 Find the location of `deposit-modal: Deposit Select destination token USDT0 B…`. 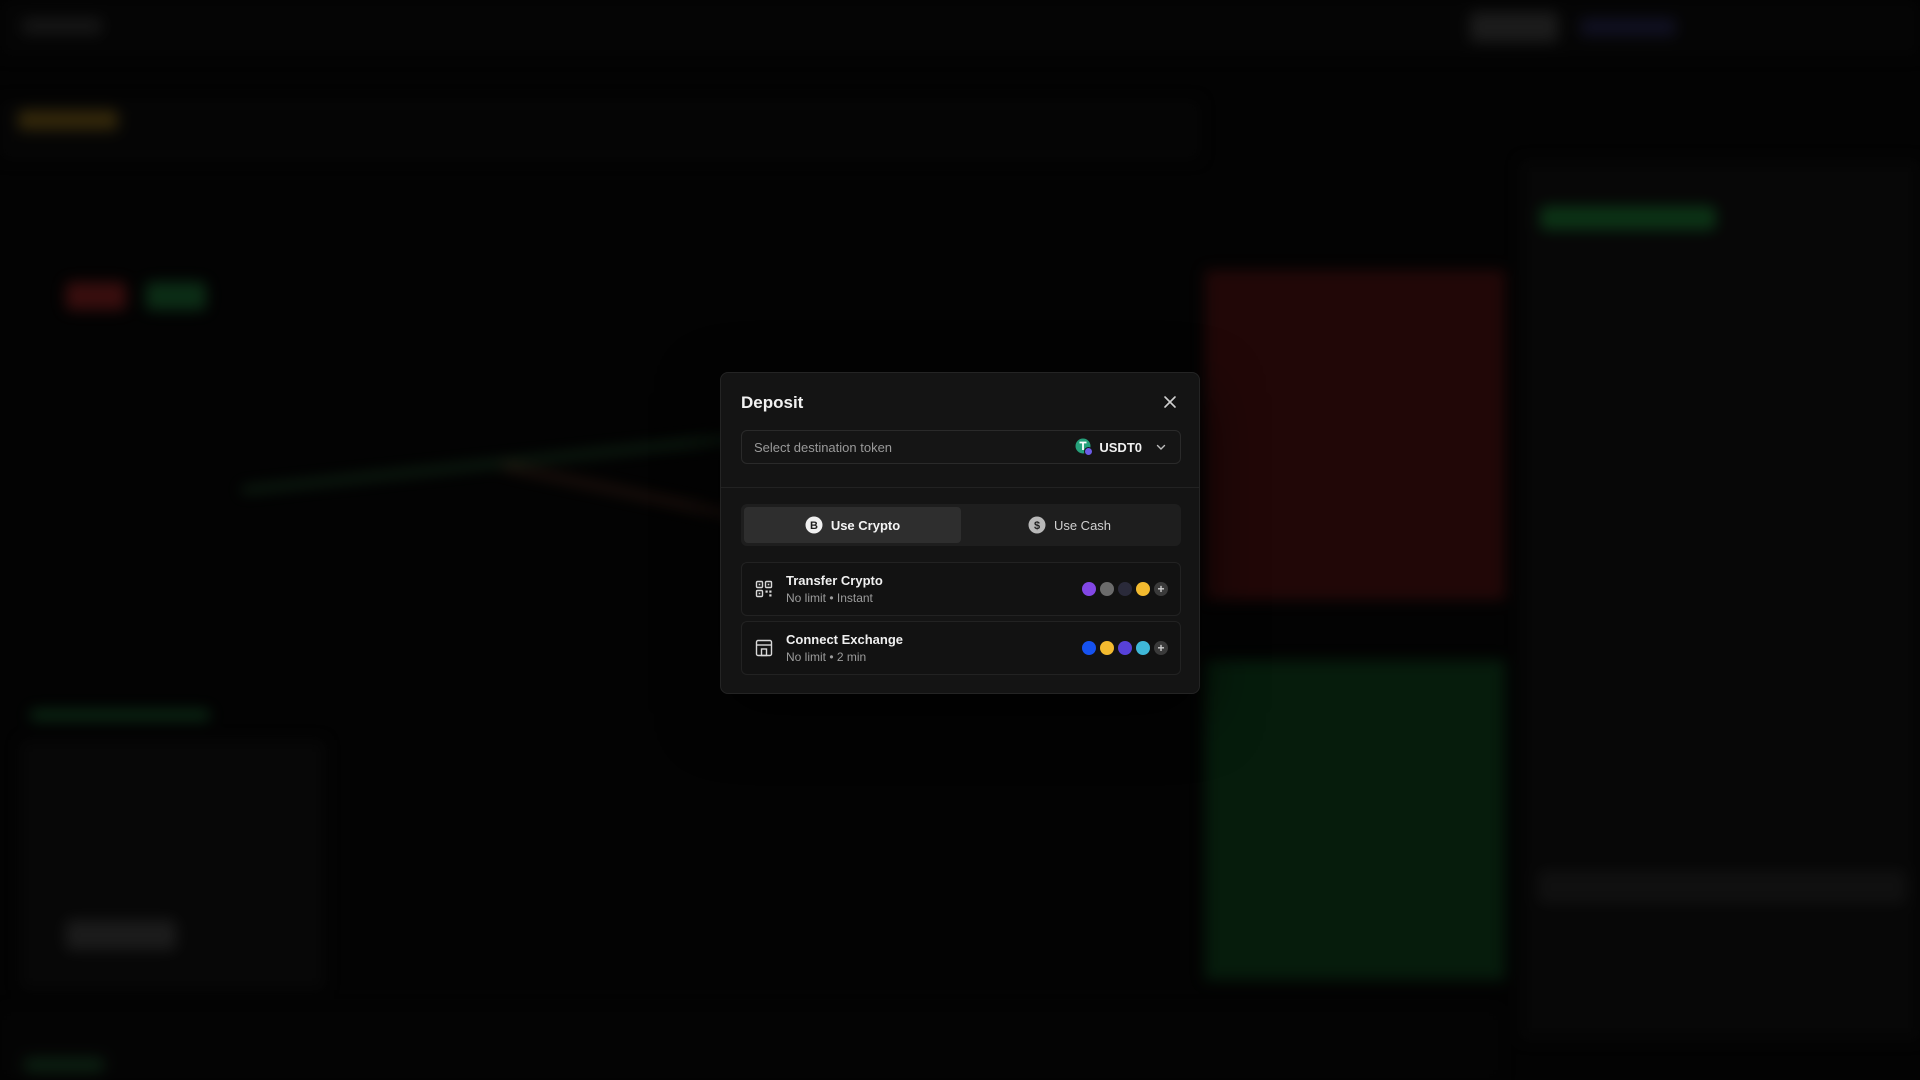

deposit-modal: Deposit Select destination token USDT0 B… is located at coordinates (960, 533).